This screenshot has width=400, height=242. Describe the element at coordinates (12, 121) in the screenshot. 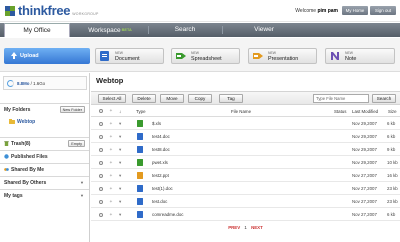

I see `folder-icon` at that location.